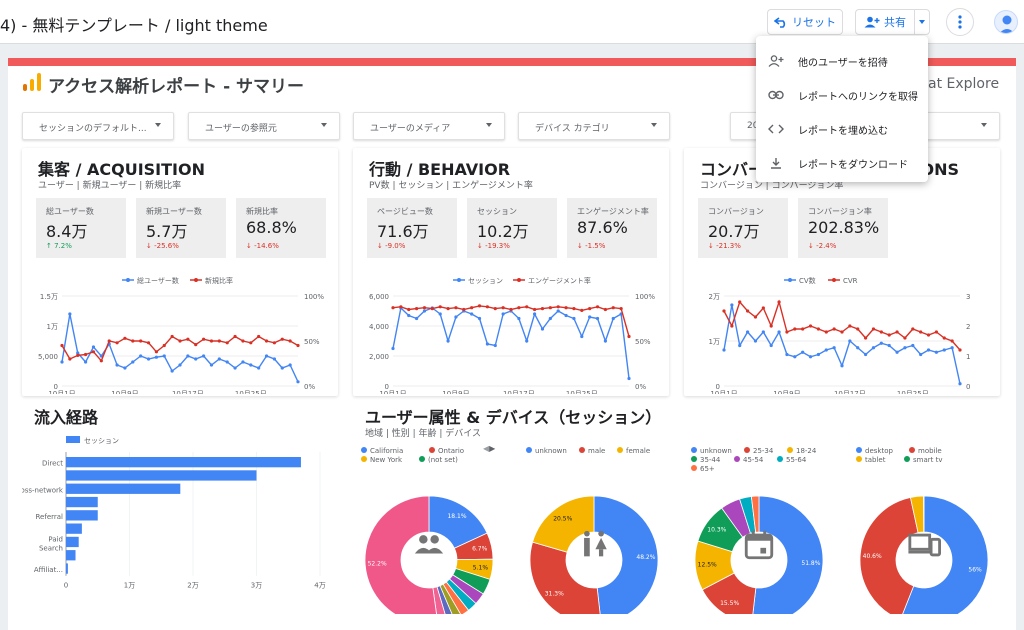 This screenshot has width=1024, height=630. I want to click on caret-down-icon, so click(922, 22).